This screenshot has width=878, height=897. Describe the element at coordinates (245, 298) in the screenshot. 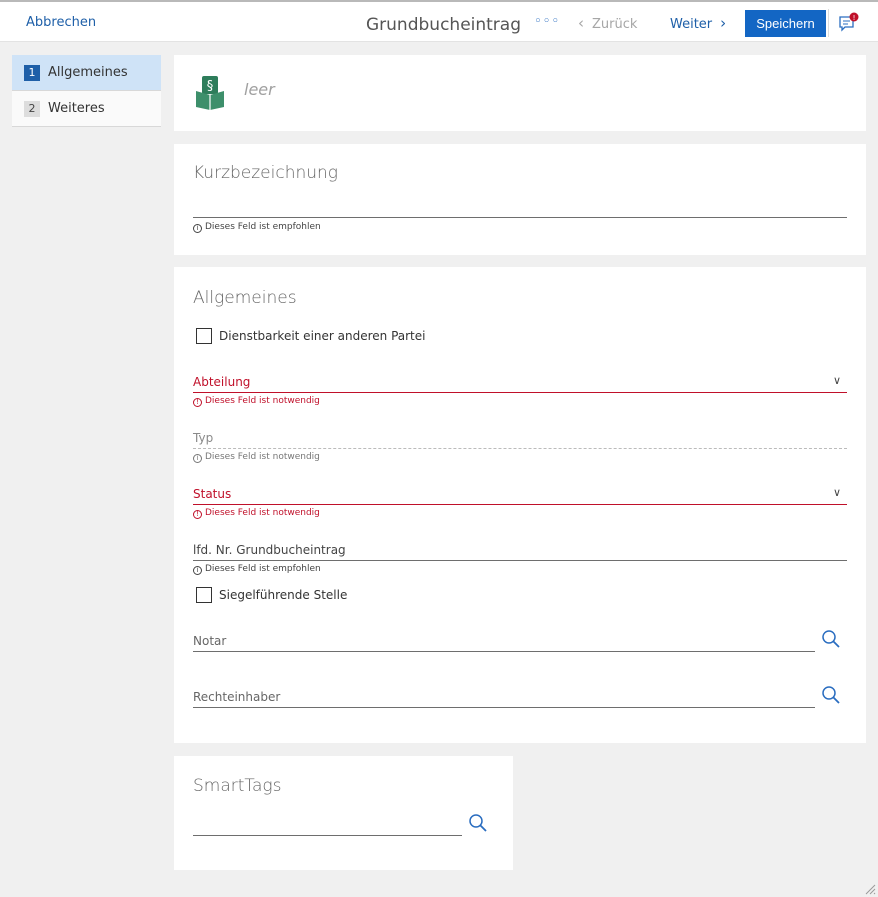

I see `section-title: Allgemeines` at that location.